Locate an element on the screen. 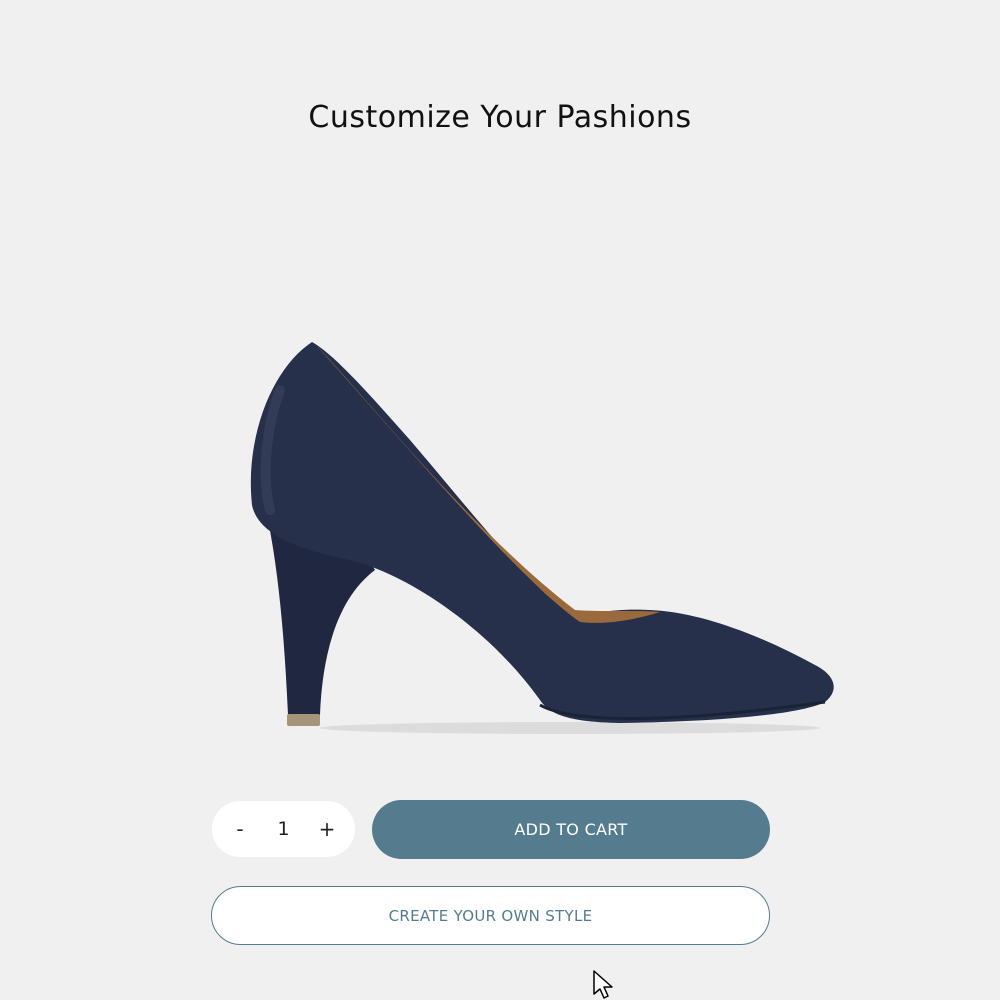 Image resolution: width=1000 pixels, height=1000 pixels. quantity-stepper: - 1 + is located at coordinates (283, 829).